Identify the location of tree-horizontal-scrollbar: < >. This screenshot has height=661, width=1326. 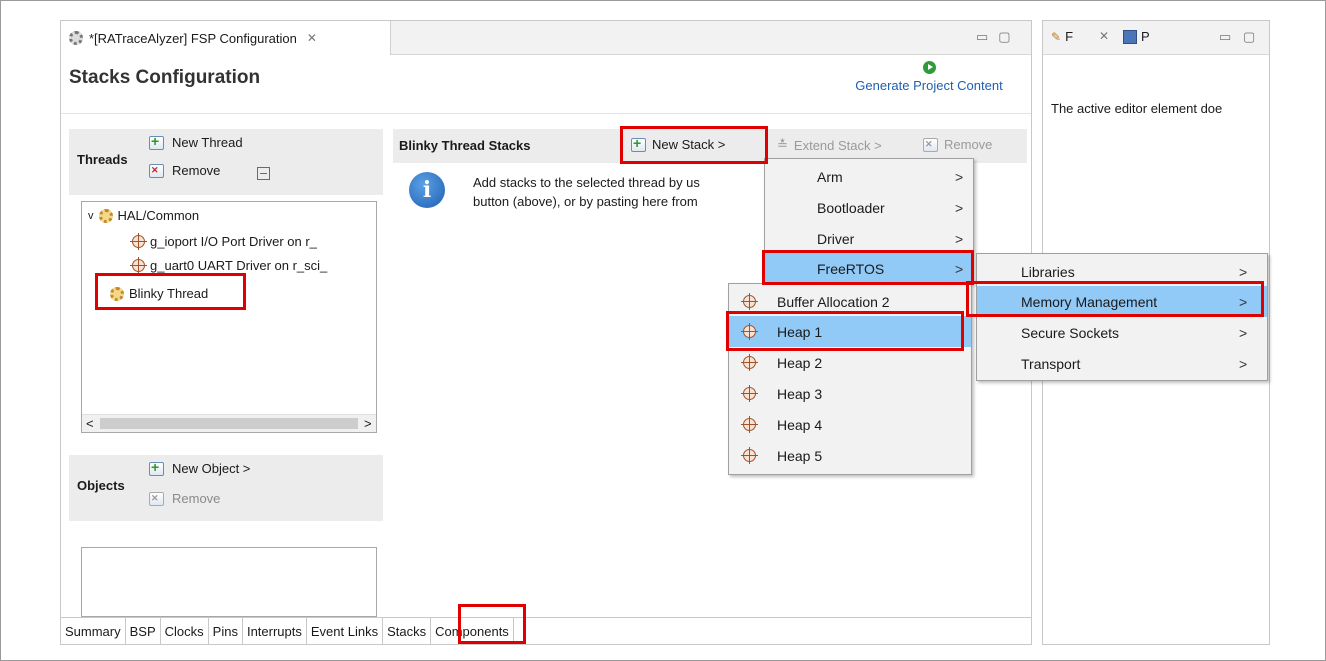
(229, 423).